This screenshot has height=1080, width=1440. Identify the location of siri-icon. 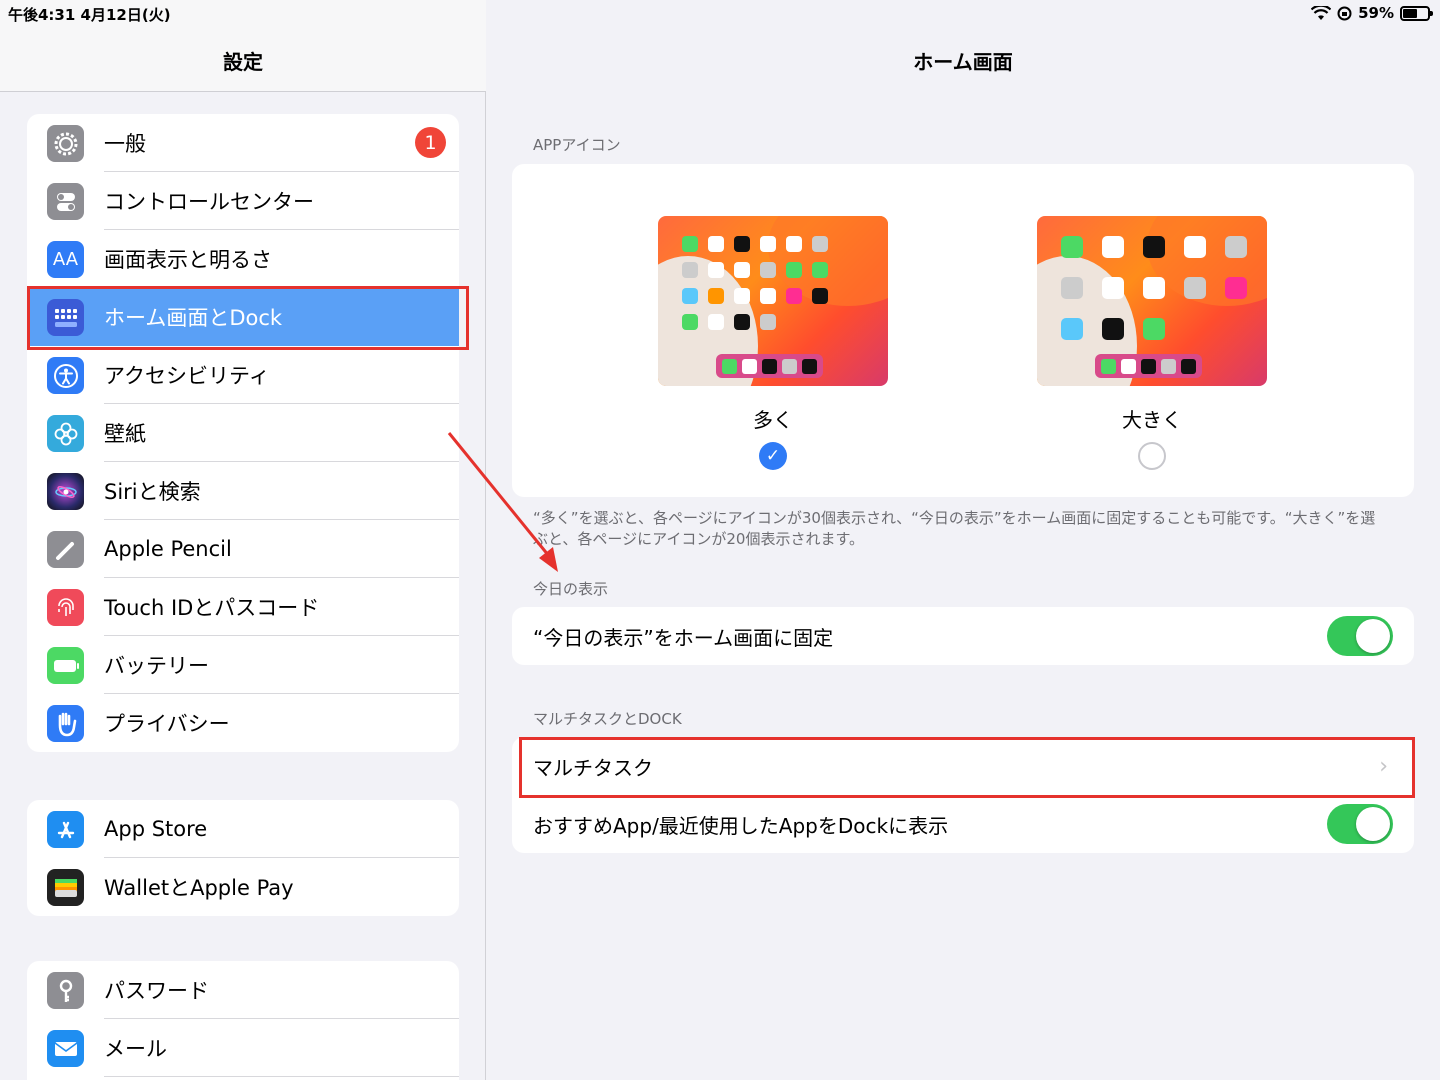
(65, 491).